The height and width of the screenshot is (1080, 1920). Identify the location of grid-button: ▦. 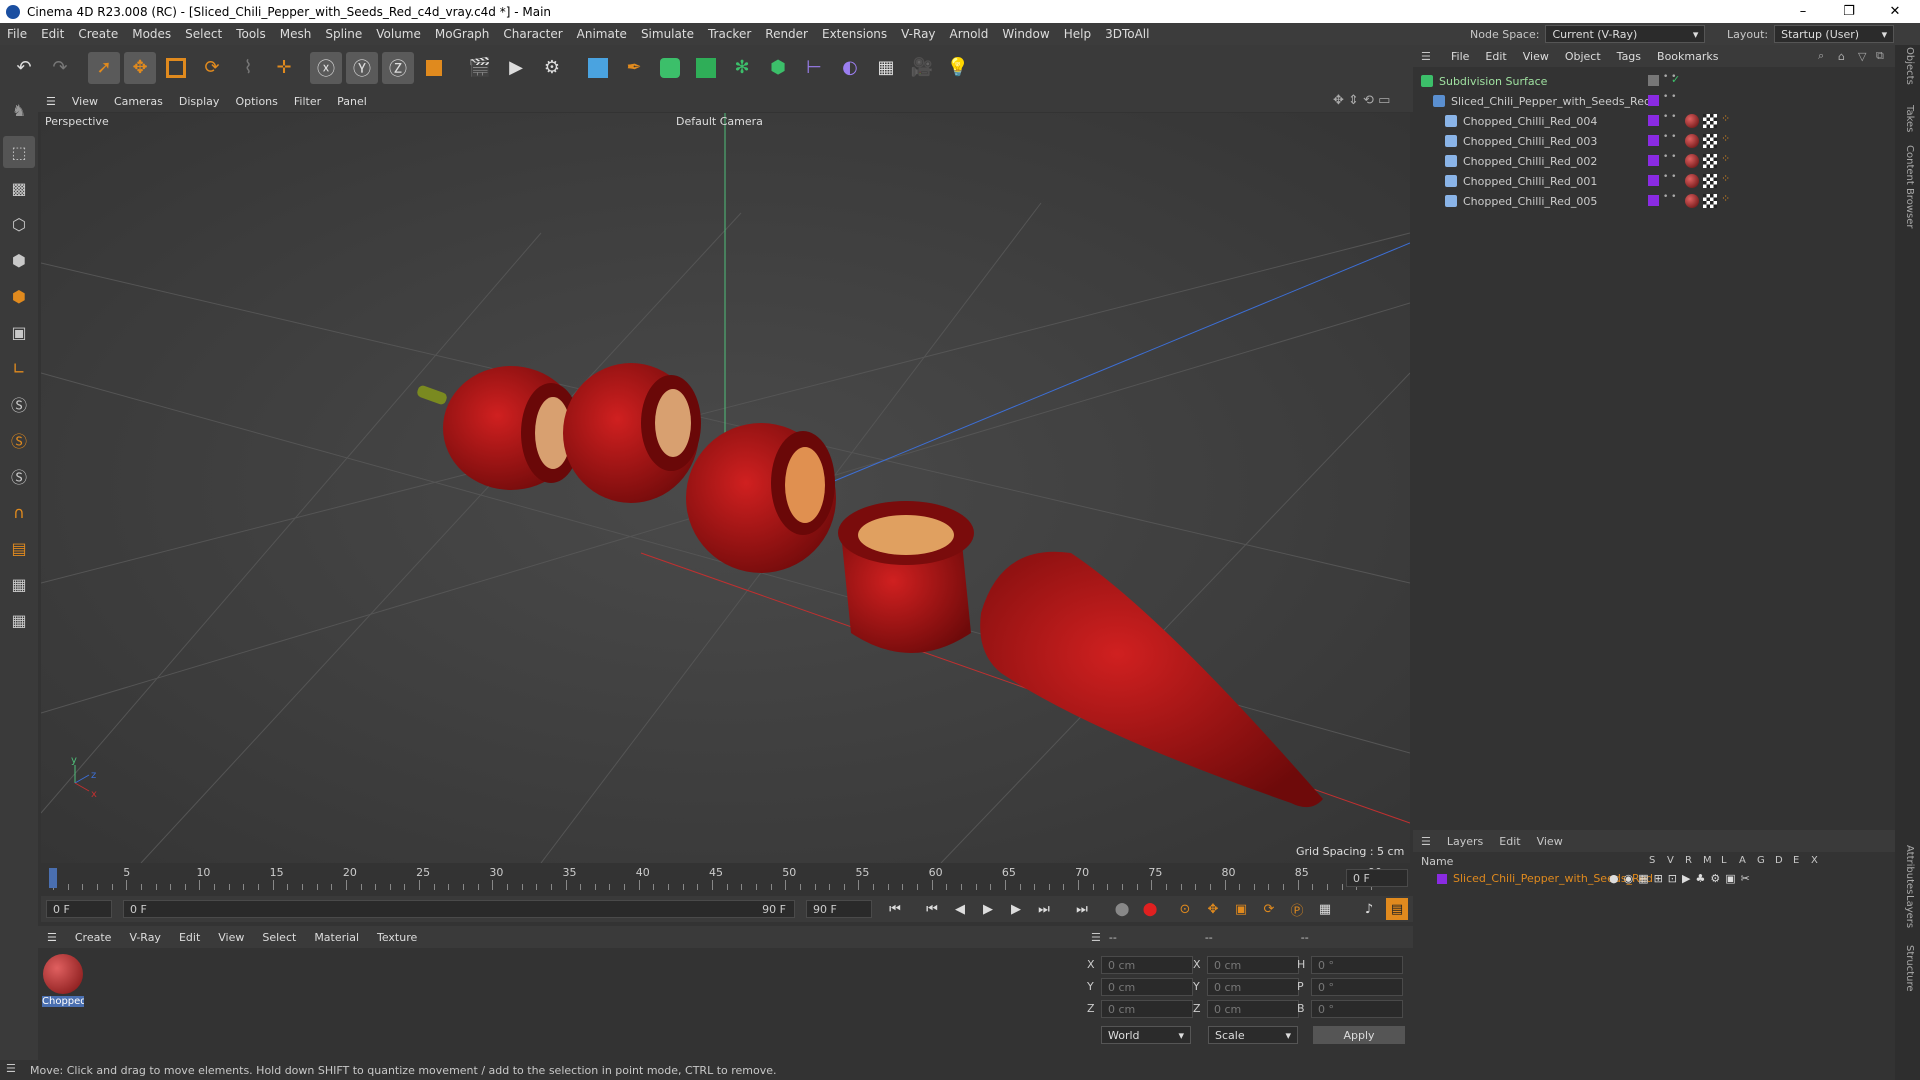
(19, 584).